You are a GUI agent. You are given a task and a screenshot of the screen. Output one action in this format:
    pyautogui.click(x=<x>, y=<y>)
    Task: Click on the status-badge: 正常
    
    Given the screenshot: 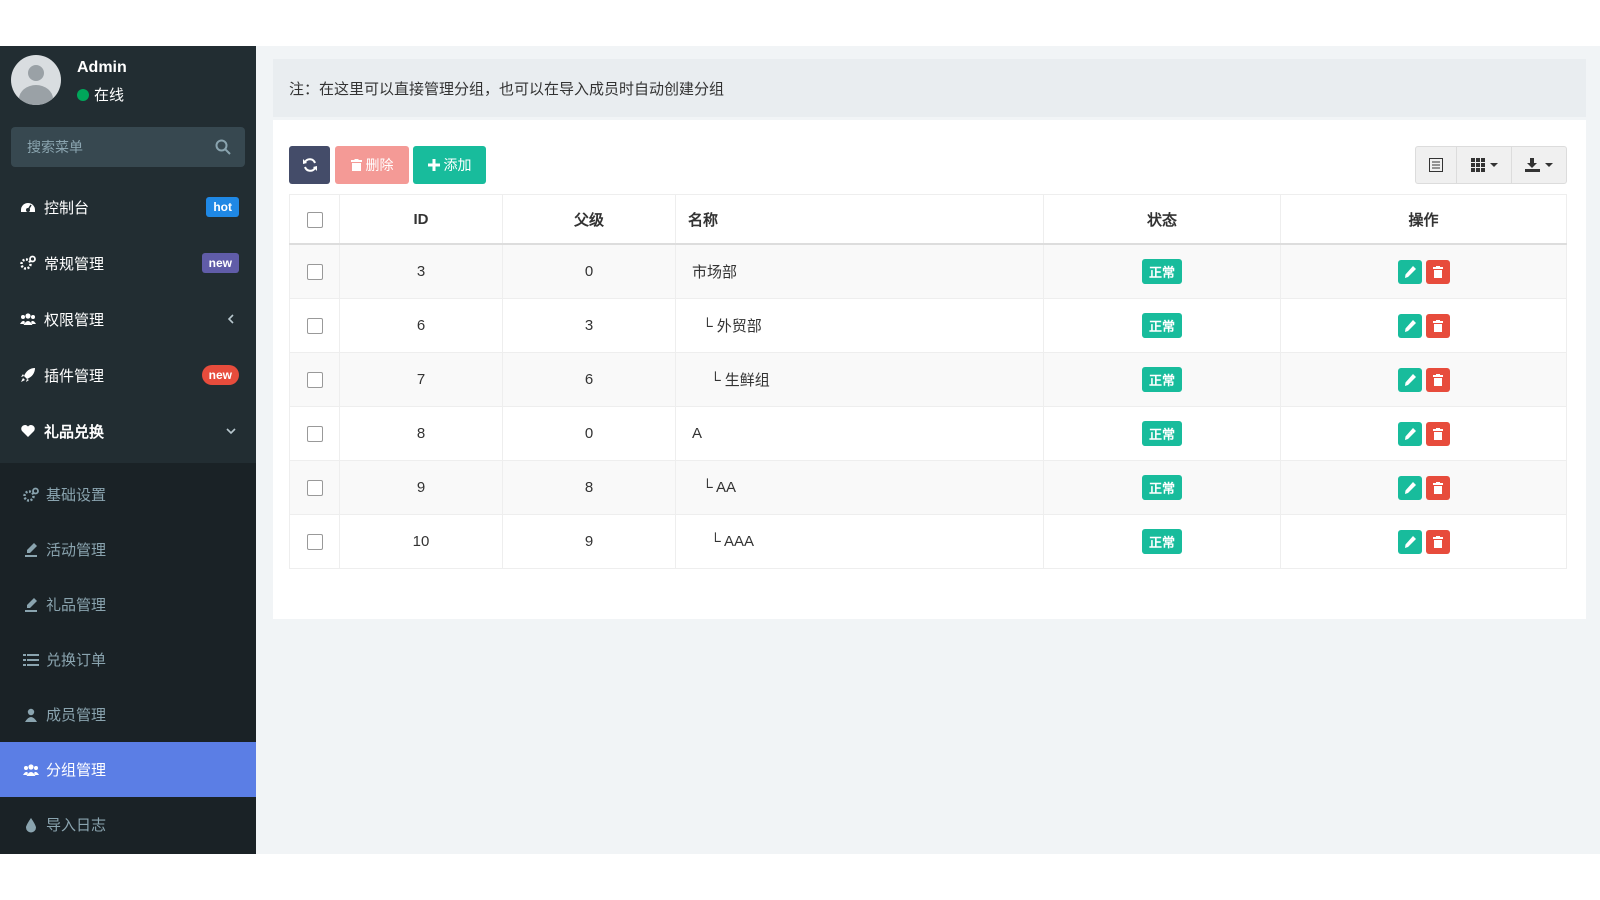 What is the action you would take?
    pyautogui.click(x=1161, y=271)
    